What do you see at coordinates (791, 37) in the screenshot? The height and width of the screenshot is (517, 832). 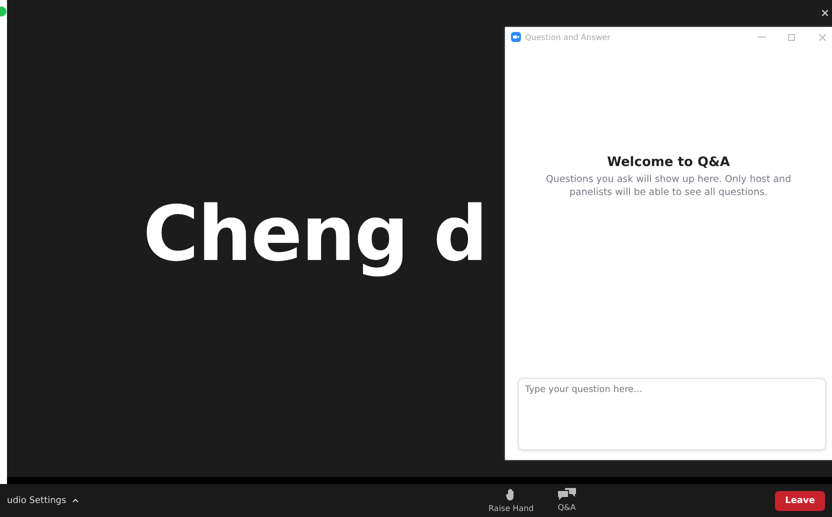 I see `maximize-icon` at bounding box center [791, 37].